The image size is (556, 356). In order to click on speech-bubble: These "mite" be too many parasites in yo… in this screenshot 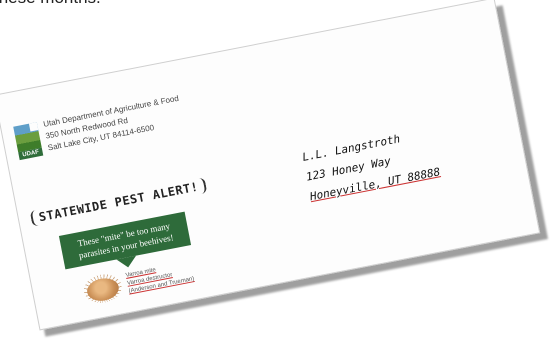, I will do `click(125, 240)`.